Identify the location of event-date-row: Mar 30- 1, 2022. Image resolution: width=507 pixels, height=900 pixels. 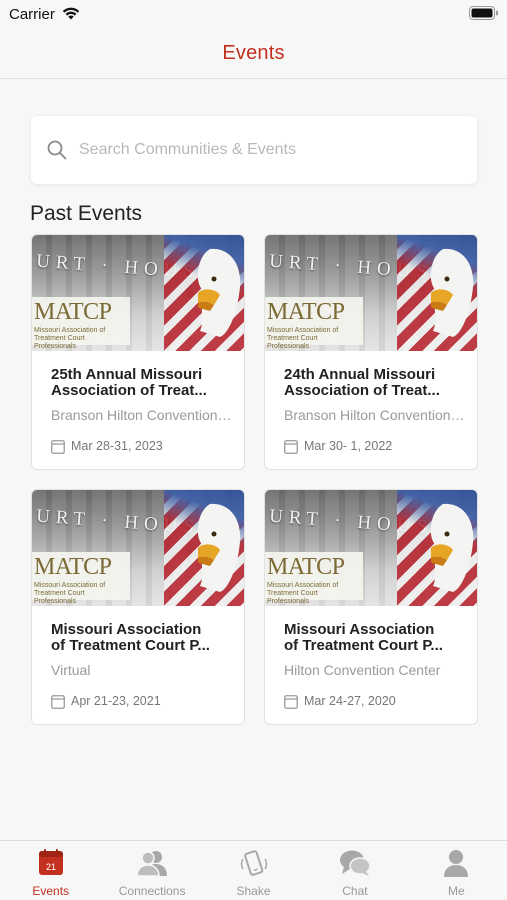
(338, 446).